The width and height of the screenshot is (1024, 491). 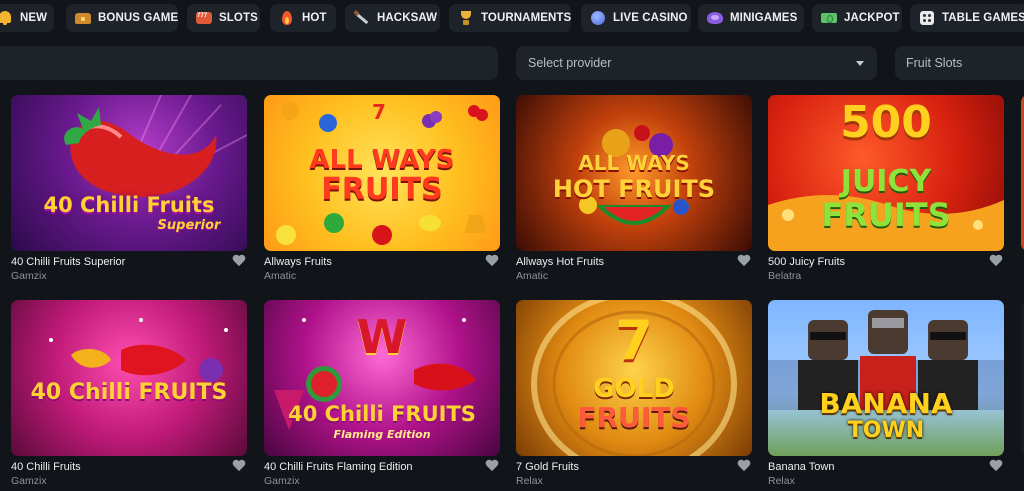 I want to click on game-card: BANANA TOWN Banana Town Relax, so click(x=886, y=393).